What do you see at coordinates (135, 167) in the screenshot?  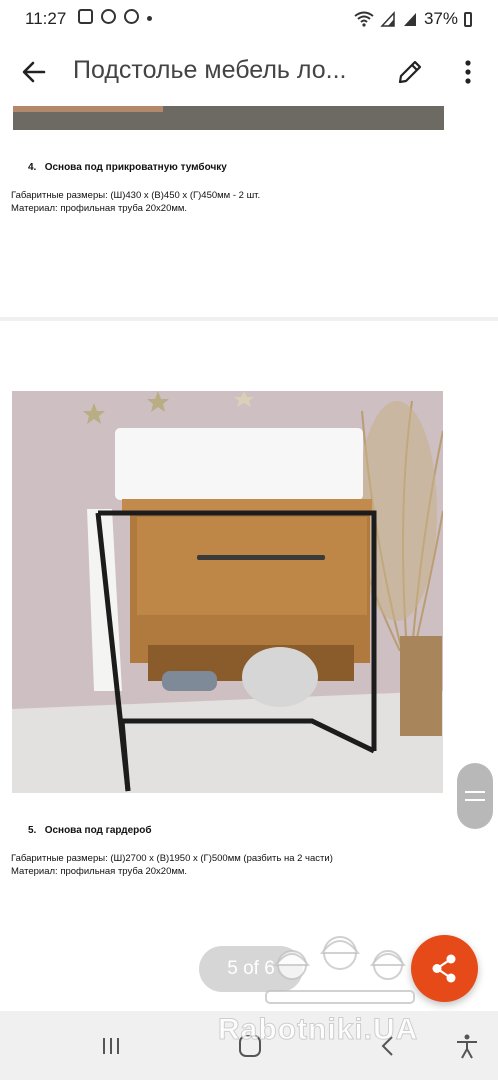 I see `item-4-title: Основа под прикроватную тумбочку` at bounding box center [135, 167].